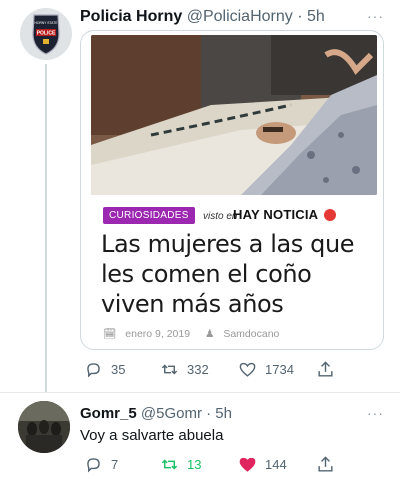  What do you see at coordinates (115, 464) in the screenshot?
I see `reply-reply-count: 7` at bounding box center [115, 464].